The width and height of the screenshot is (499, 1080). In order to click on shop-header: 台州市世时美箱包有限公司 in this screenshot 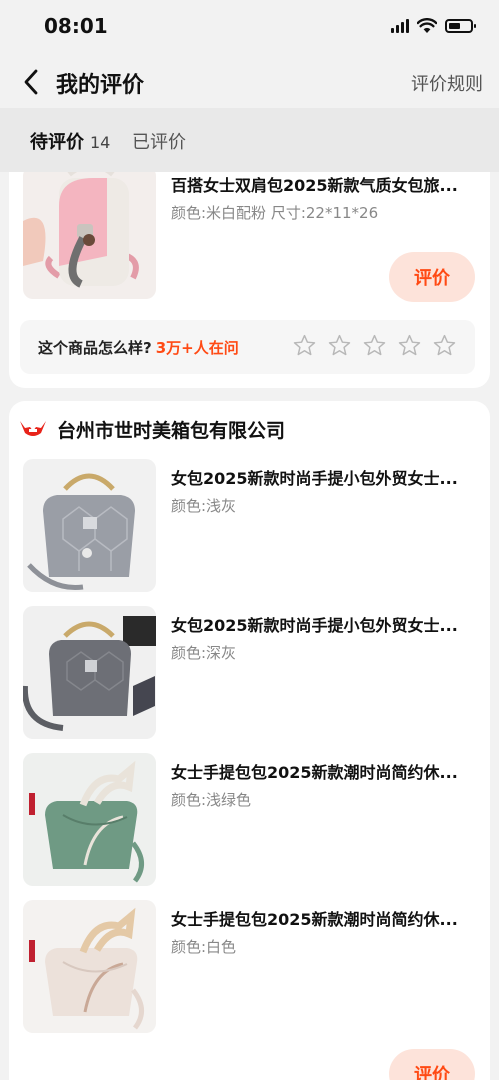, I will do `click(152, 429)`.